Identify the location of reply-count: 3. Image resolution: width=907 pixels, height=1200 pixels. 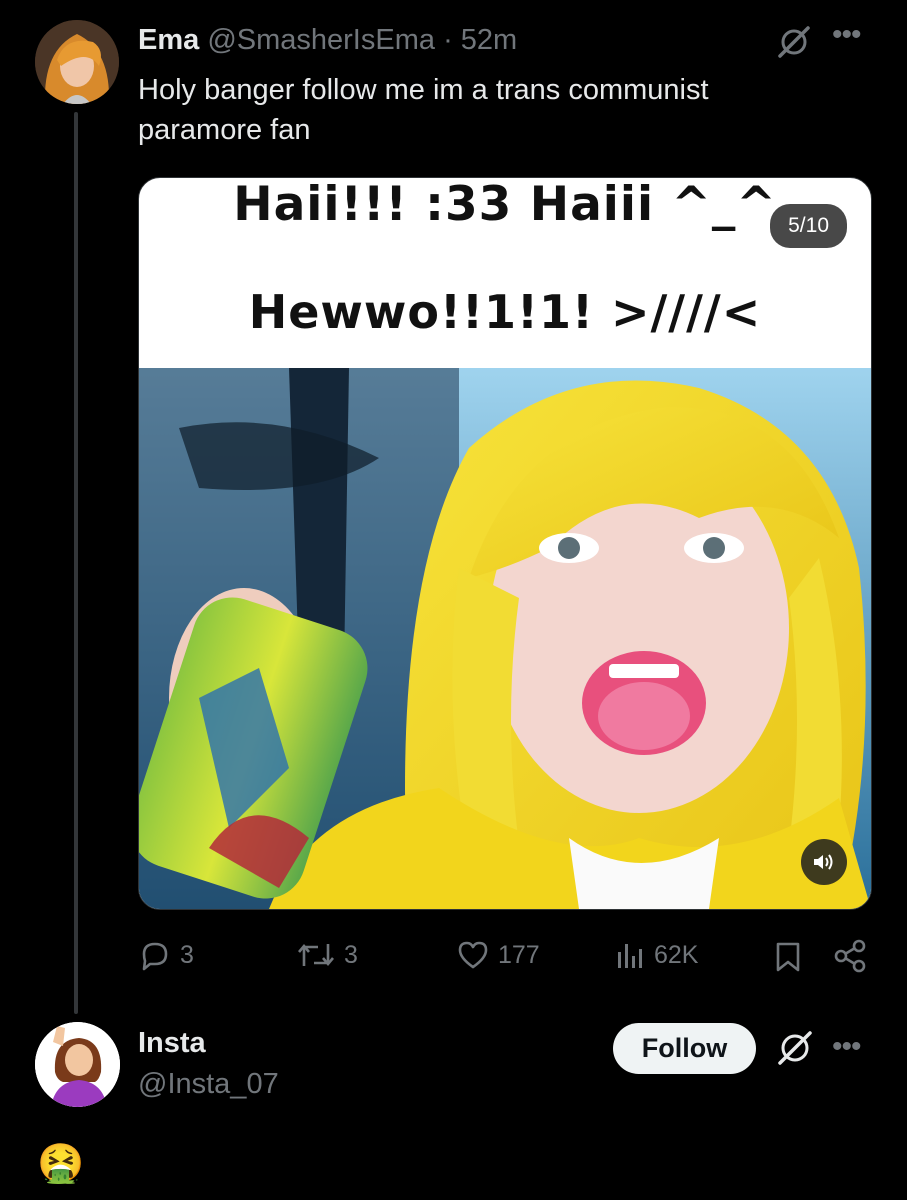
(187, 954).